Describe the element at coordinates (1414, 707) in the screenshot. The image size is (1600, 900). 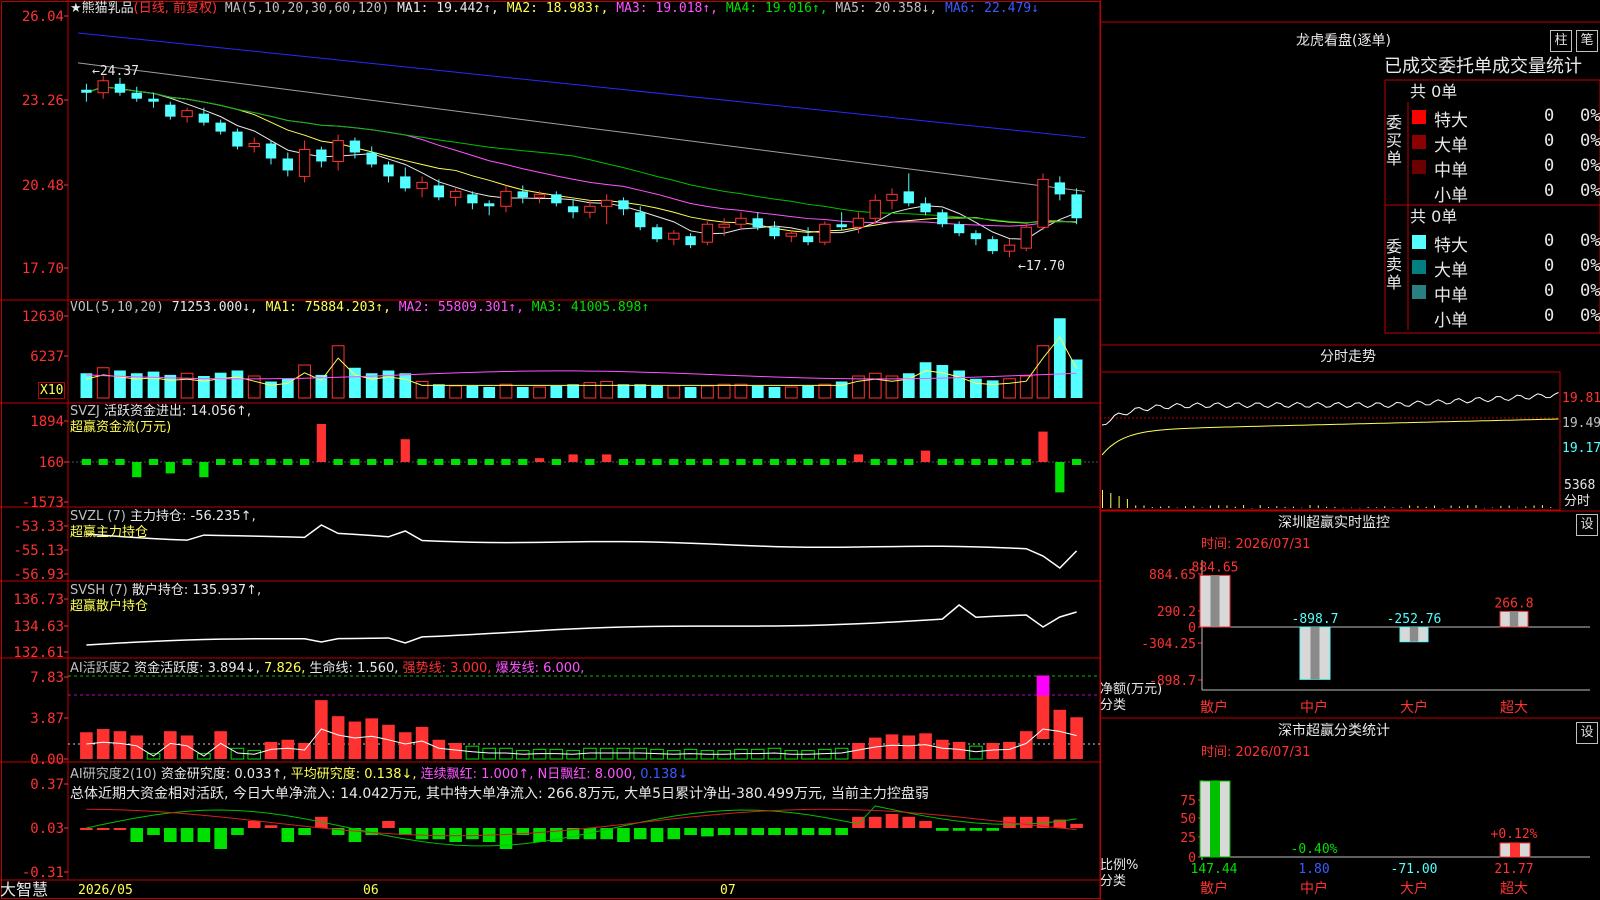
I see `sz-category: 大户` at that location.